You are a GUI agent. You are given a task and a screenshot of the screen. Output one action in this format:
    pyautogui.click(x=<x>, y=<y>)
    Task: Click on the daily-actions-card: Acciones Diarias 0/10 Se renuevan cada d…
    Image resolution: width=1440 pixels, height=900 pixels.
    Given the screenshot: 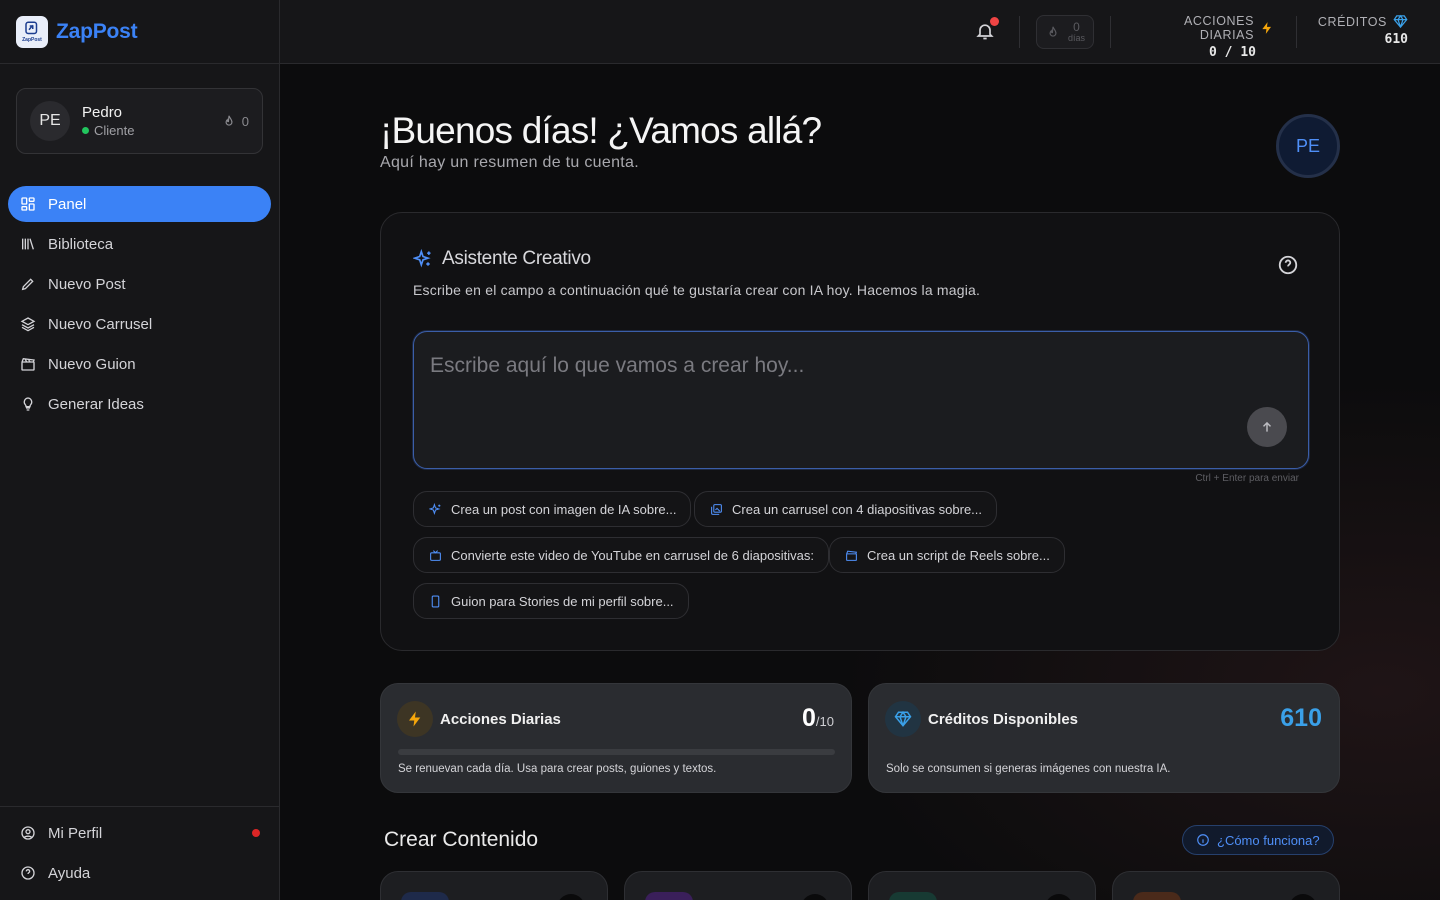 What is the action you would take?
    pyautogui.click(x=616, y=738)
    